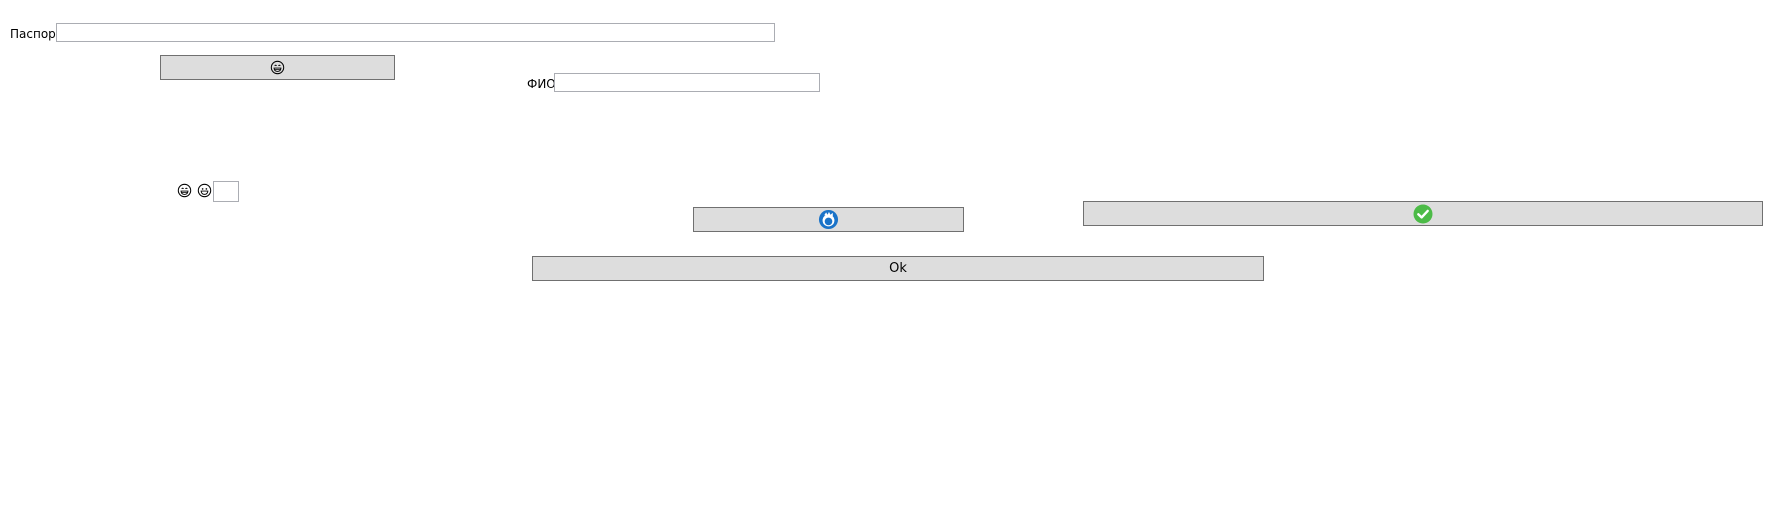 The image size is (1774, 516). What do you see at coordinates (204, 190) in the screenshot?
I see `smiling-face-icon` at bounding box center [204, 190].